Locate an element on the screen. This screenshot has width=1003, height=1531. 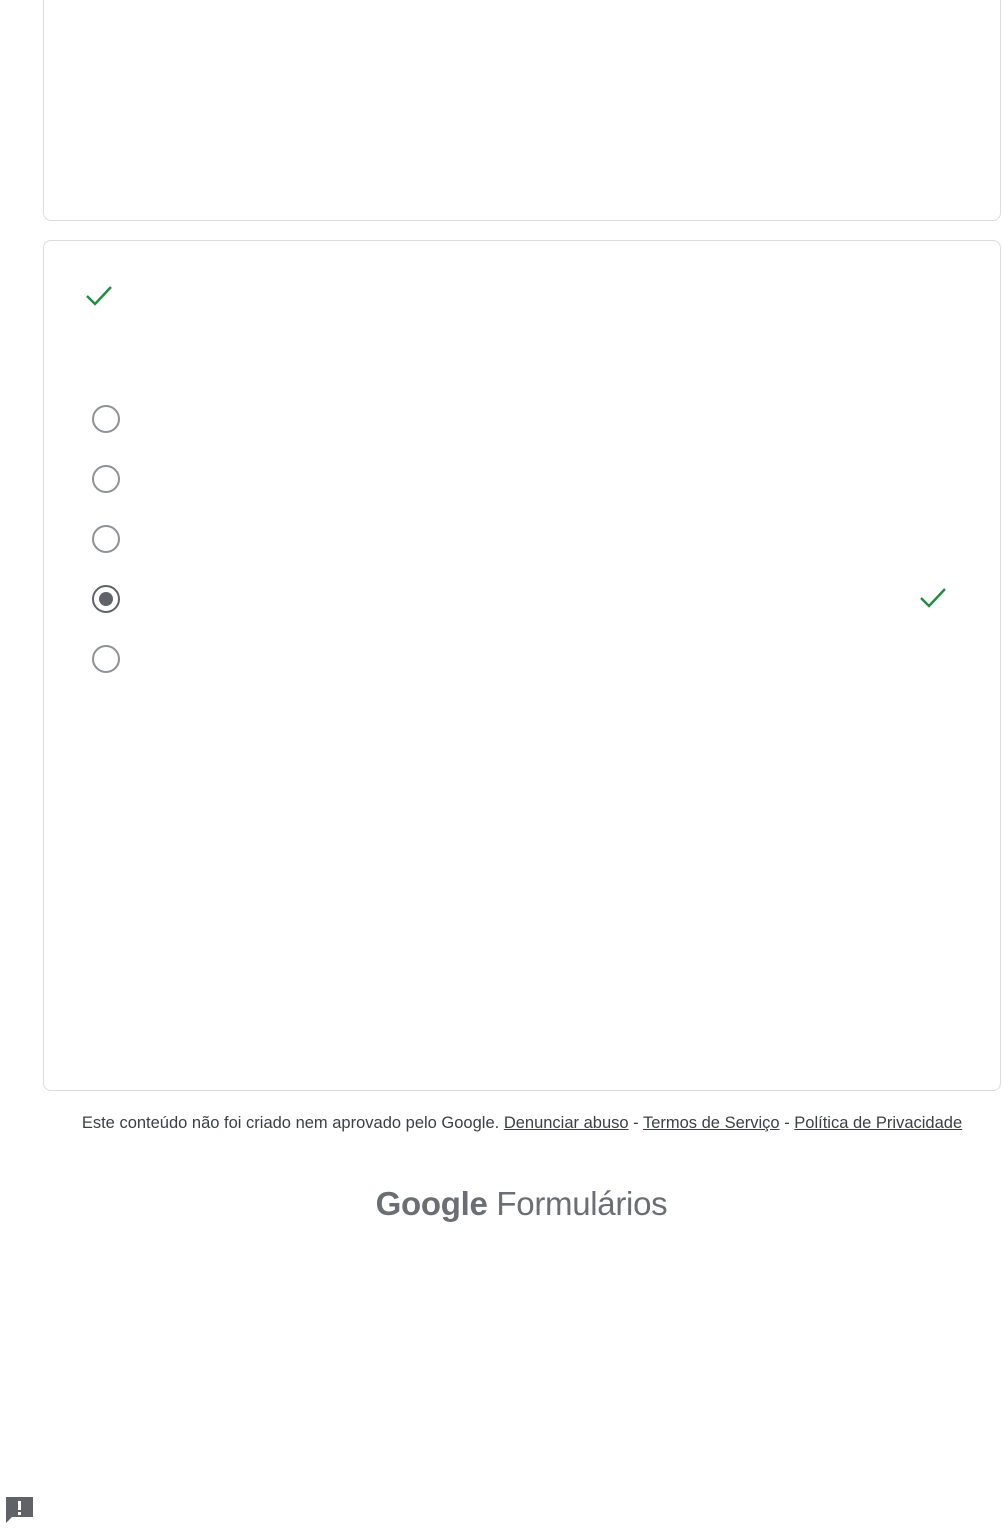
terms-link: Termos de Serviço is located at coordinates (711, 1123).